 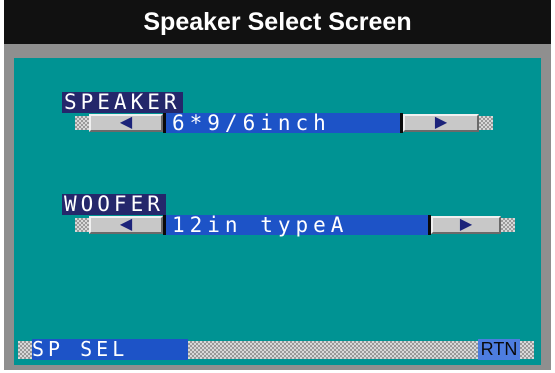 I want to click on footer-left-cap, so click(x=25, y=350).